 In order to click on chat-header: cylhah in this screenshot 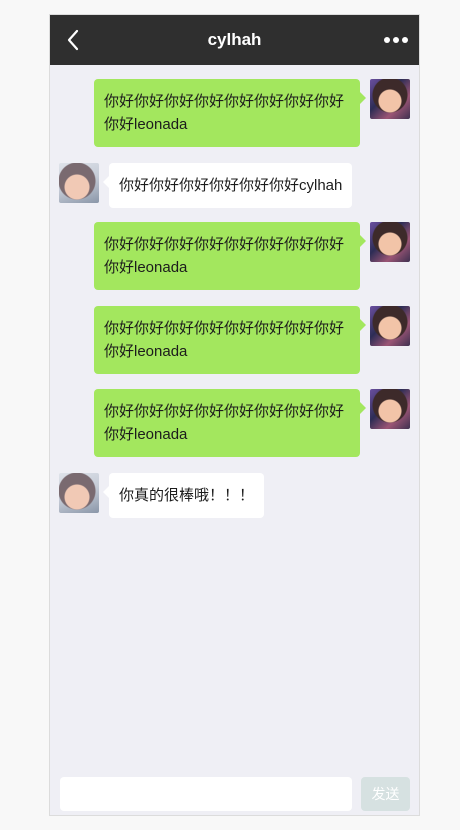, I will do `click(234, 40)`.